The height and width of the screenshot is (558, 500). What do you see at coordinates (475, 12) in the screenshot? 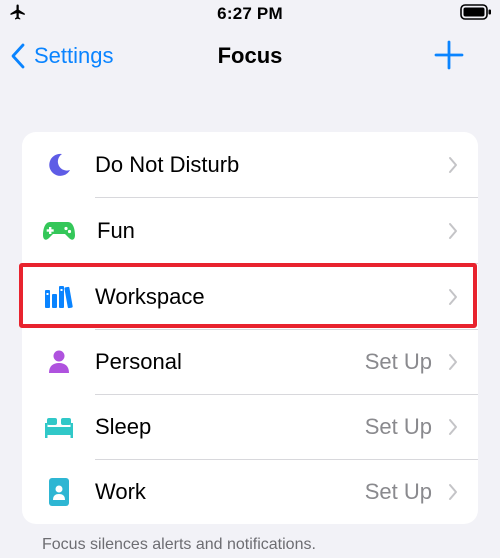
I see `battery-icon` at bounding box center [475, 12].